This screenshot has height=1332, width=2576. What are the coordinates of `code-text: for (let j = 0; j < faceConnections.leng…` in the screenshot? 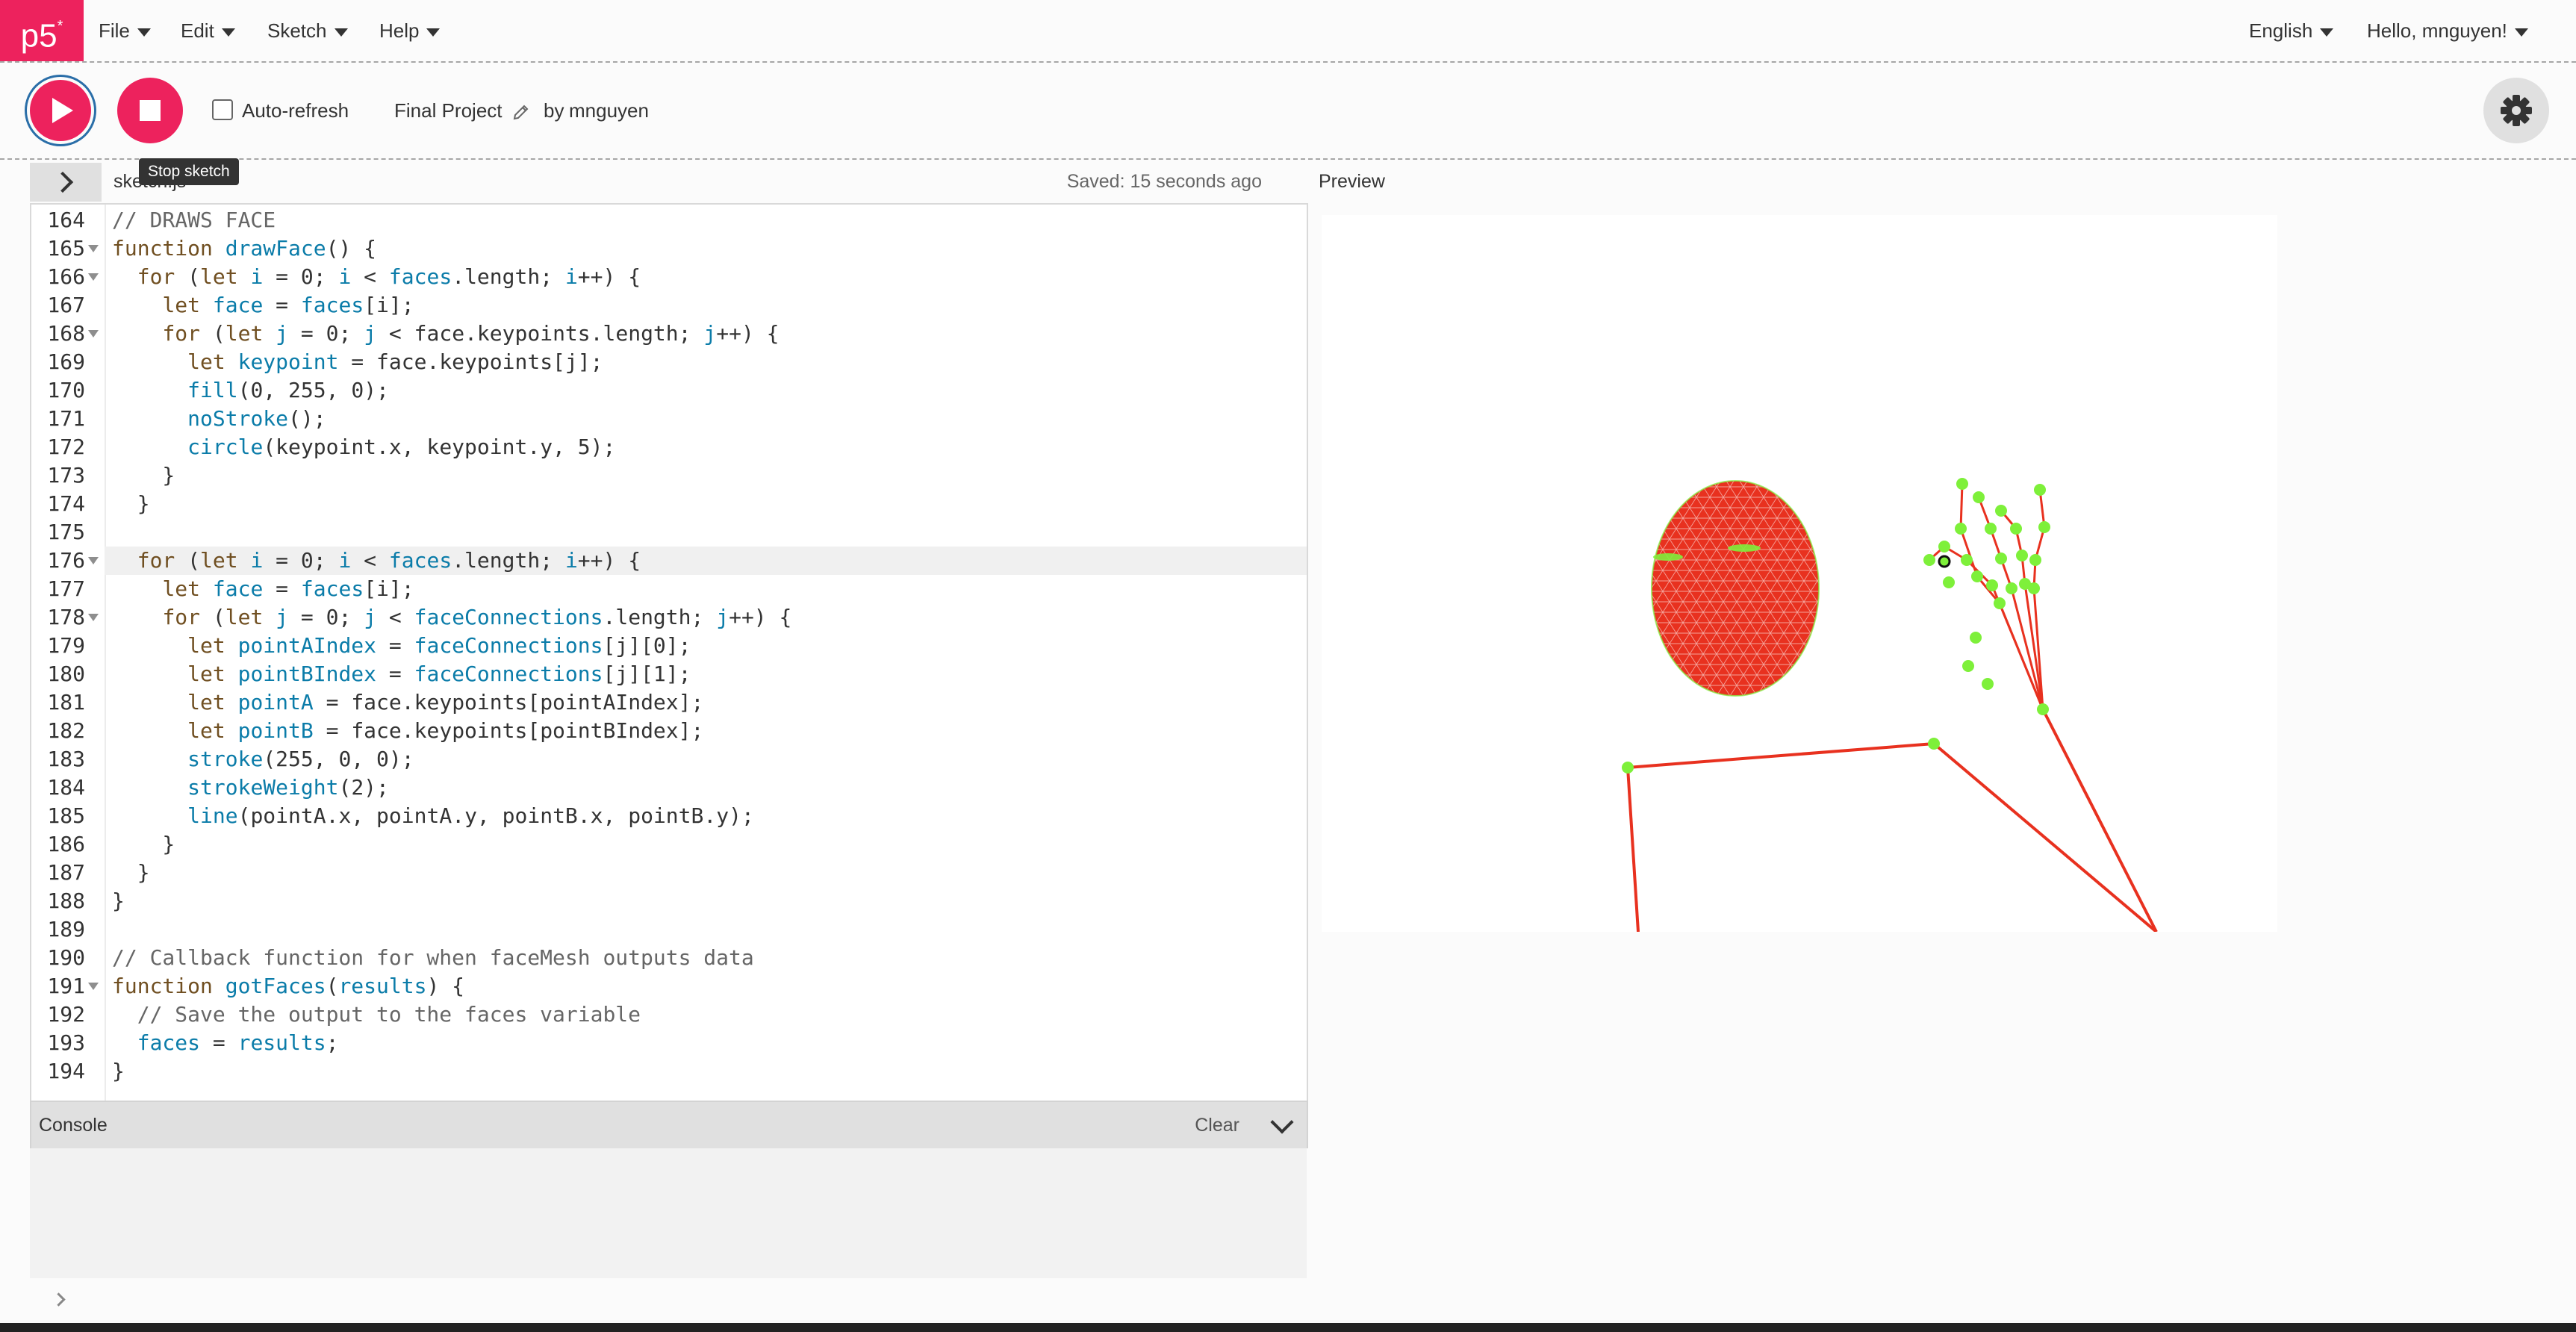 It's located at (477, 617).